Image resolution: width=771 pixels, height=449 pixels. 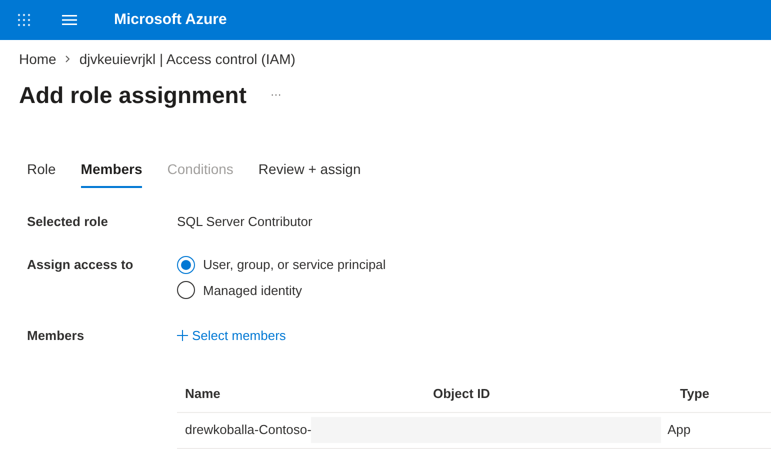 What do you see at coordinates (281, 264) in the screenshot?
I see `radio-option: User, group, or service principal` at bounding box center [281, 264].